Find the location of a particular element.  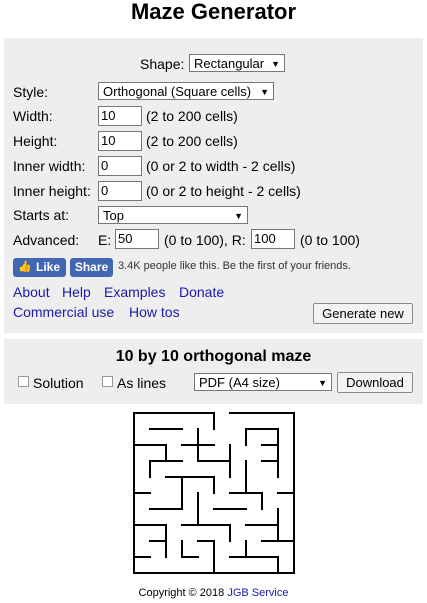

jgb-service-link: JGB Service is located at coordinates (257, 593).